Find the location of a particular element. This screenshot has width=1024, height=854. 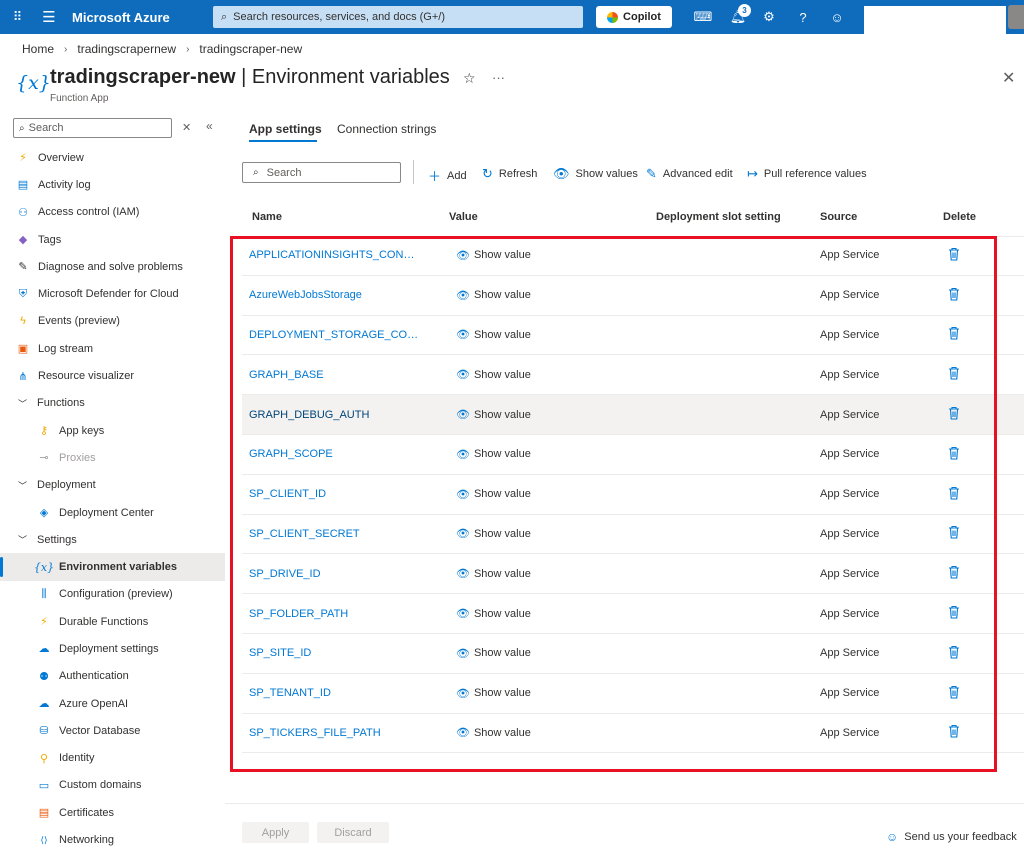

sidebar-item-defender: ⛨ Microsoft Defender for Cloud is located at coordinates (112, 293).